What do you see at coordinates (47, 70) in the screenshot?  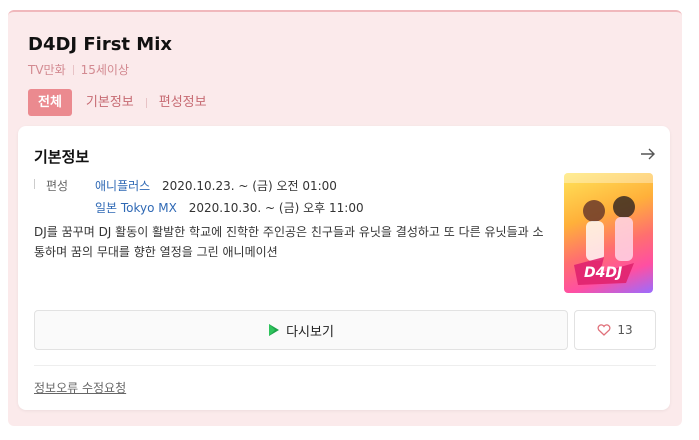 I see `genre-label: TV만화` at bounding box center [47, 70].